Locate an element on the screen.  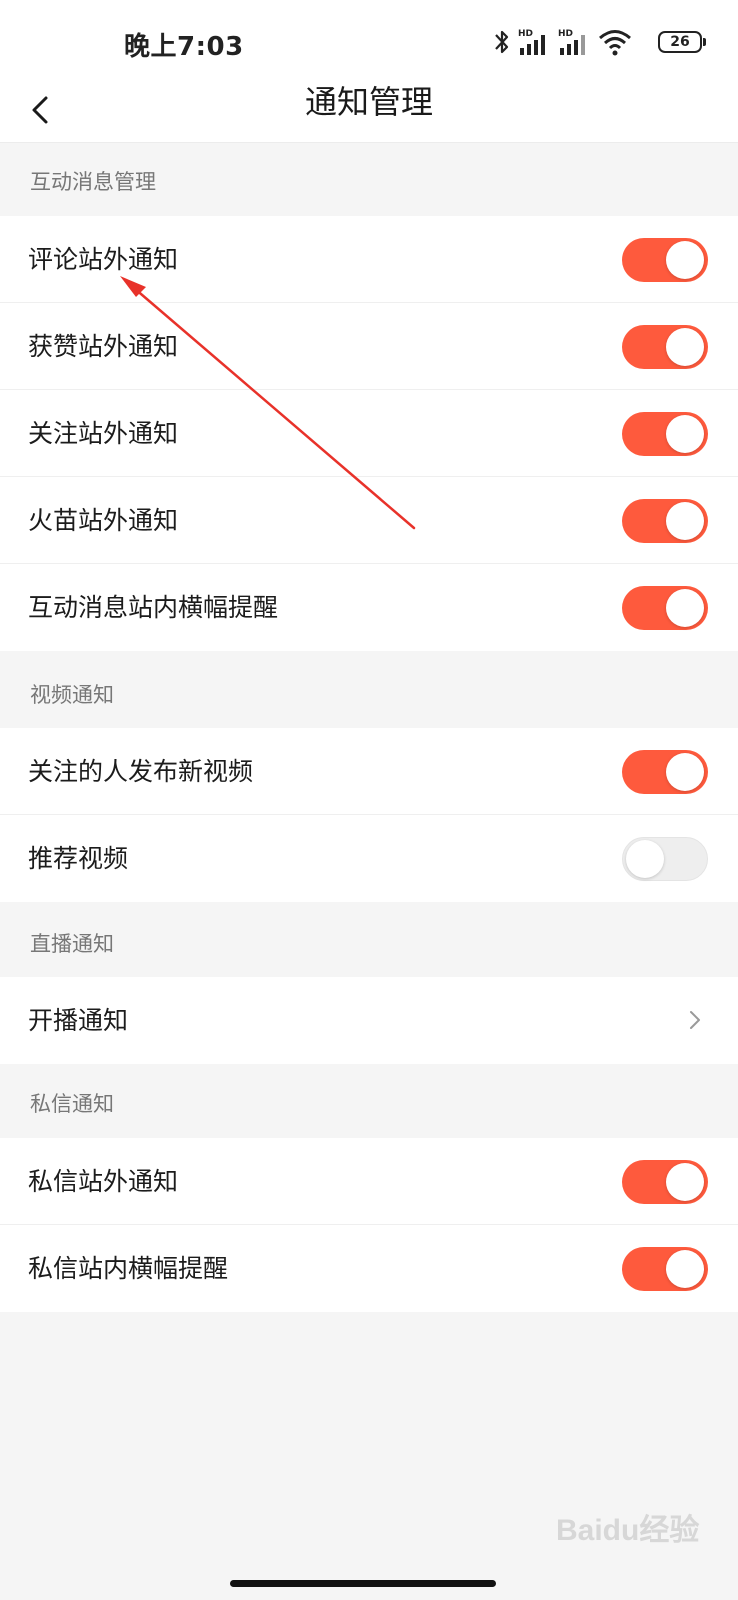
section-label-live: 直播通知 is located at coordinates (72, 944).